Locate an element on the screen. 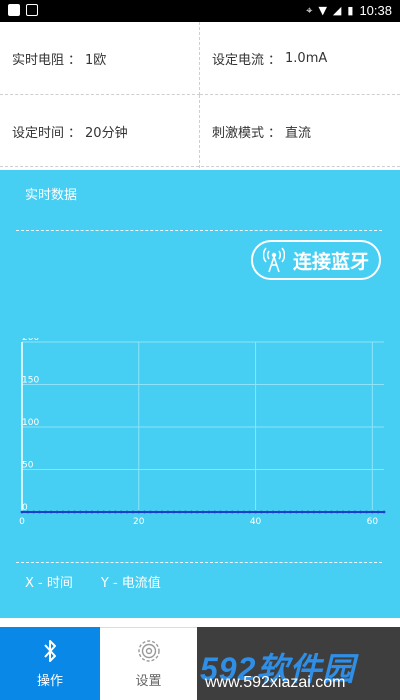 The width and height of the screenshot is (400, 700). param-set-current: 设定电流 ： 1.0mA is located at coordinates (300, 58).